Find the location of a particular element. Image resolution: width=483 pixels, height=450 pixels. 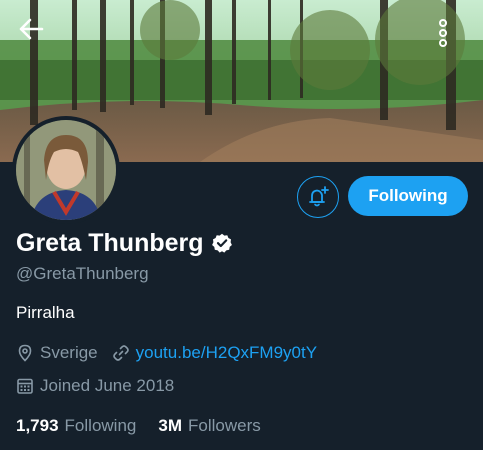

followers-label: Followers is located at coordinates (224, 425).